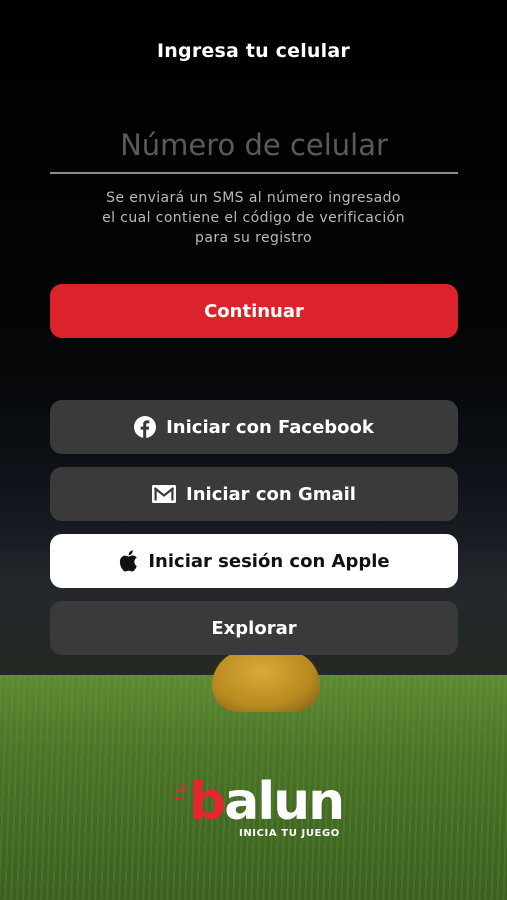 The image size is (507, 900). I want to click on logo-wordmark: balun, so click(267, 802).